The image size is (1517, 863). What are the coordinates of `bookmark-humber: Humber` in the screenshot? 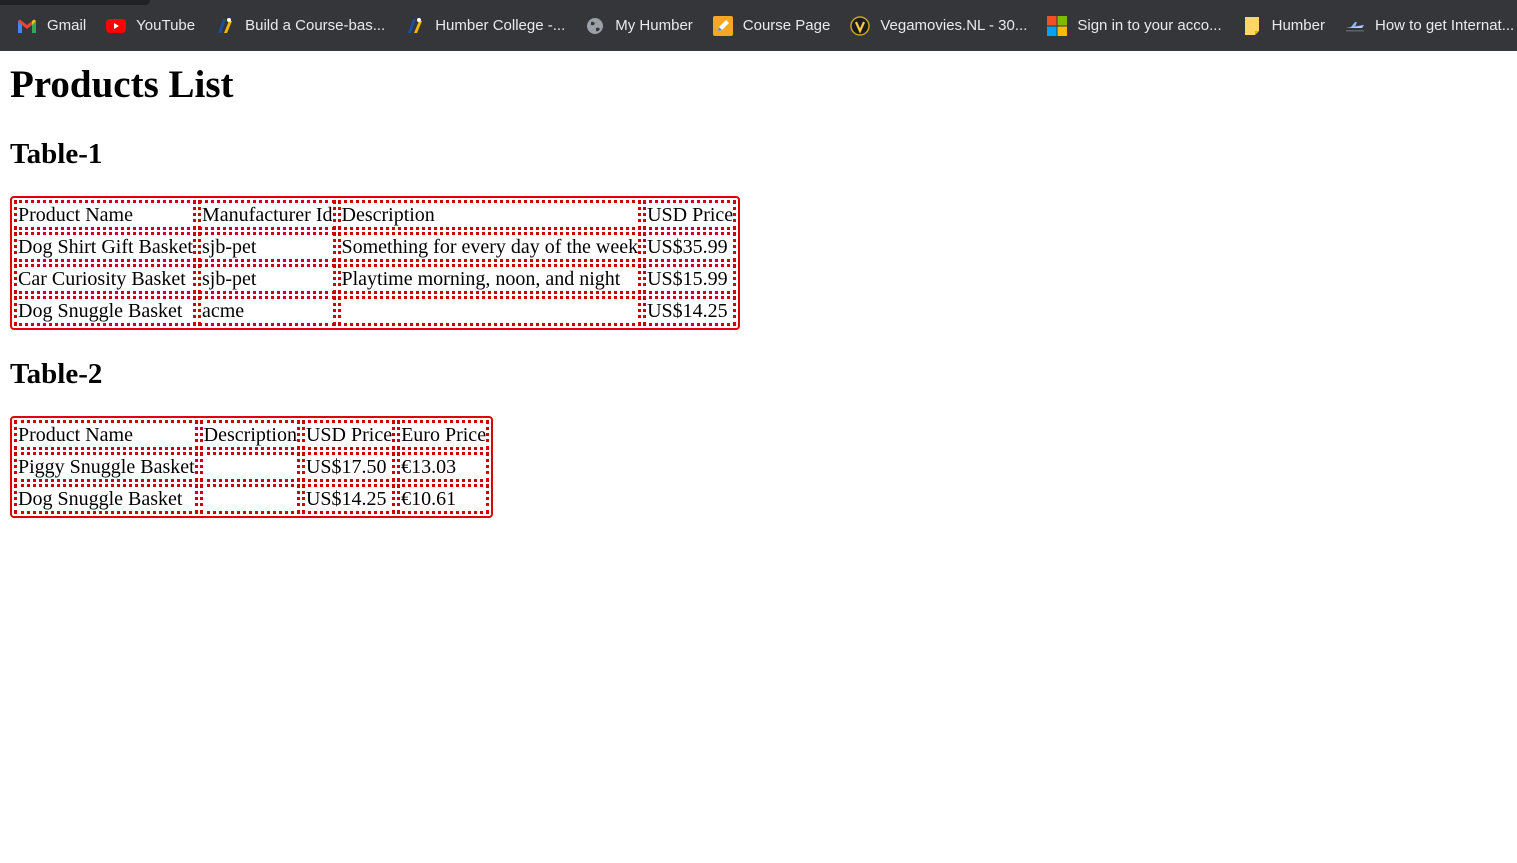 It's located at (1283, 26).